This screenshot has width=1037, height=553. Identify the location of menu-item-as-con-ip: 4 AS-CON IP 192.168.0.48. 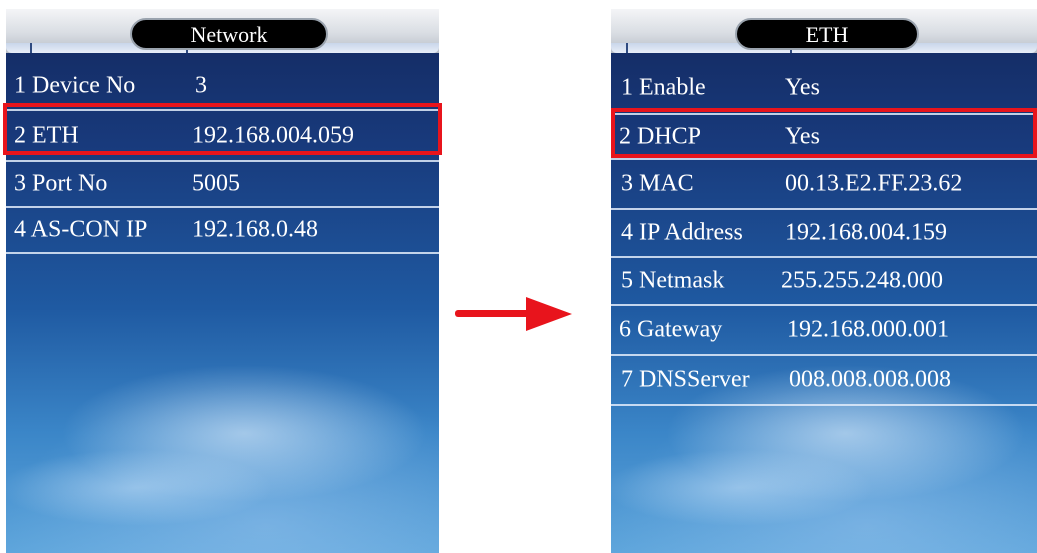
(222, 231).